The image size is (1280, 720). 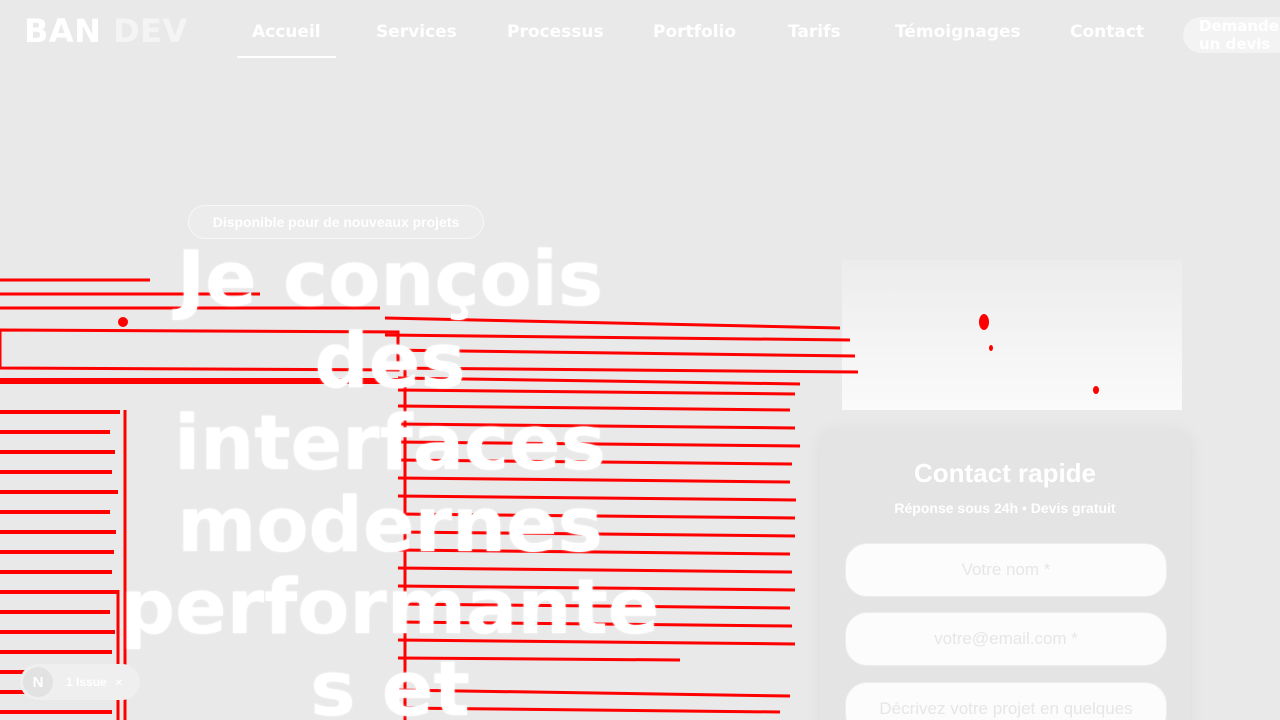 What do you see at coordinates (814, 32) in the screenshot?
I see `nav-link-tarifs: Tarifs` at bounding box center [814, 32].